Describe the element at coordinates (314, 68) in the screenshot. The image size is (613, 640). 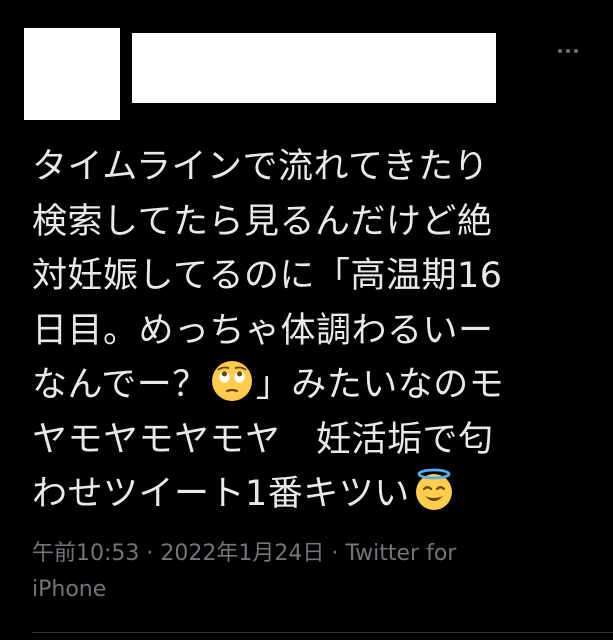
I see `account-name-redacted` at that location.